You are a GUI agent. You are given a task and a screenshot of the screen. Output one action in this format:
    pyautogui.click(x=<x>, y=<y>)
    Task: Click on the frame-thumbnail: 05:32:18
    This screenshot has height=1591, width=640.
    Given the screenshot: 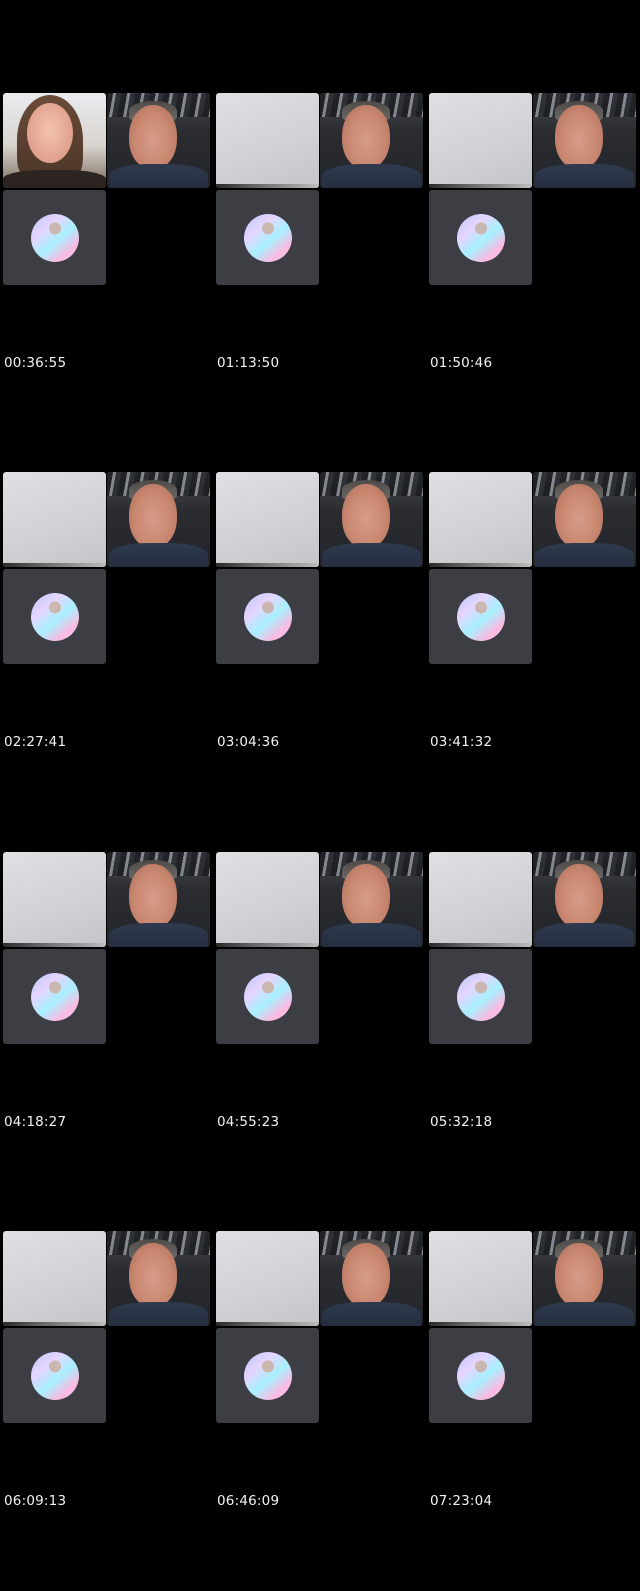 What is the action you would take?
    pyautogui.click(x=531, y=1032)
    